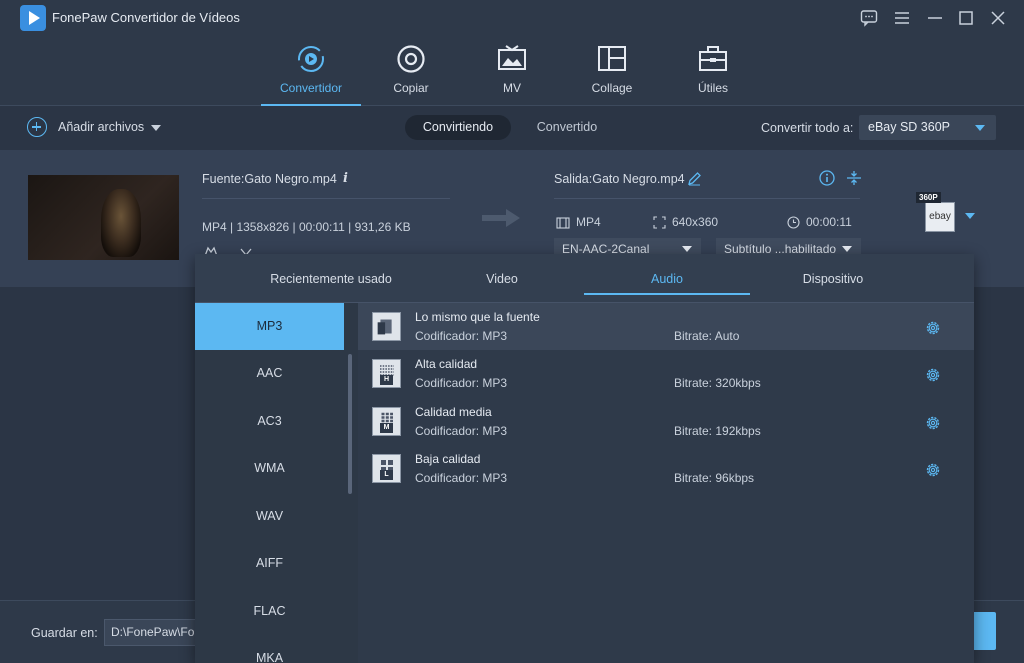 This screenshot has width=1024, height=663. Describe the element at coordinates (386, 428) in the screenshot. I see `quality-tag: M` at that location.